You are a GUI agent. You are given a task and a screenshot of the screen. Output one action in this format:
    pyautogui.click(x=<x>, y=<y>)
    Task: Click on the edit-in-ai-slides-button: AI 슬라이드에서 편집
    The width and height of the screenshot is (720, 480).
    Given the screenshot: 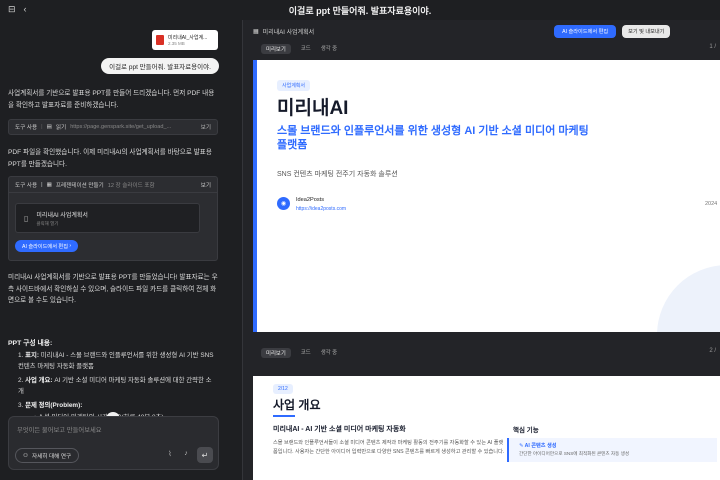 What is the action you would take?
    pyautogui.click(x=585, y=31)
    